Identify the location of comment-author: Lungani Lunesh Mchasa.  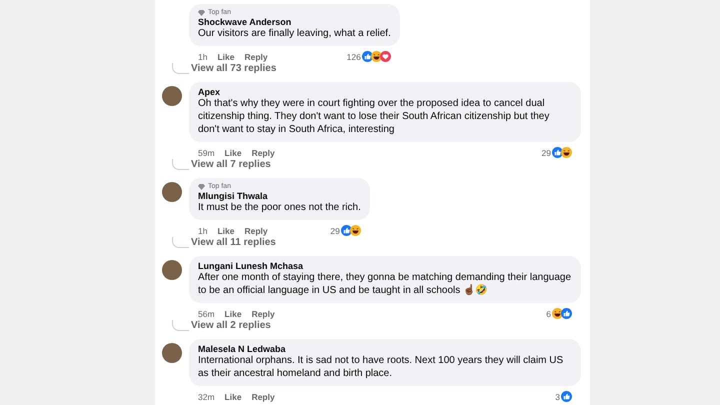
(385, 266).